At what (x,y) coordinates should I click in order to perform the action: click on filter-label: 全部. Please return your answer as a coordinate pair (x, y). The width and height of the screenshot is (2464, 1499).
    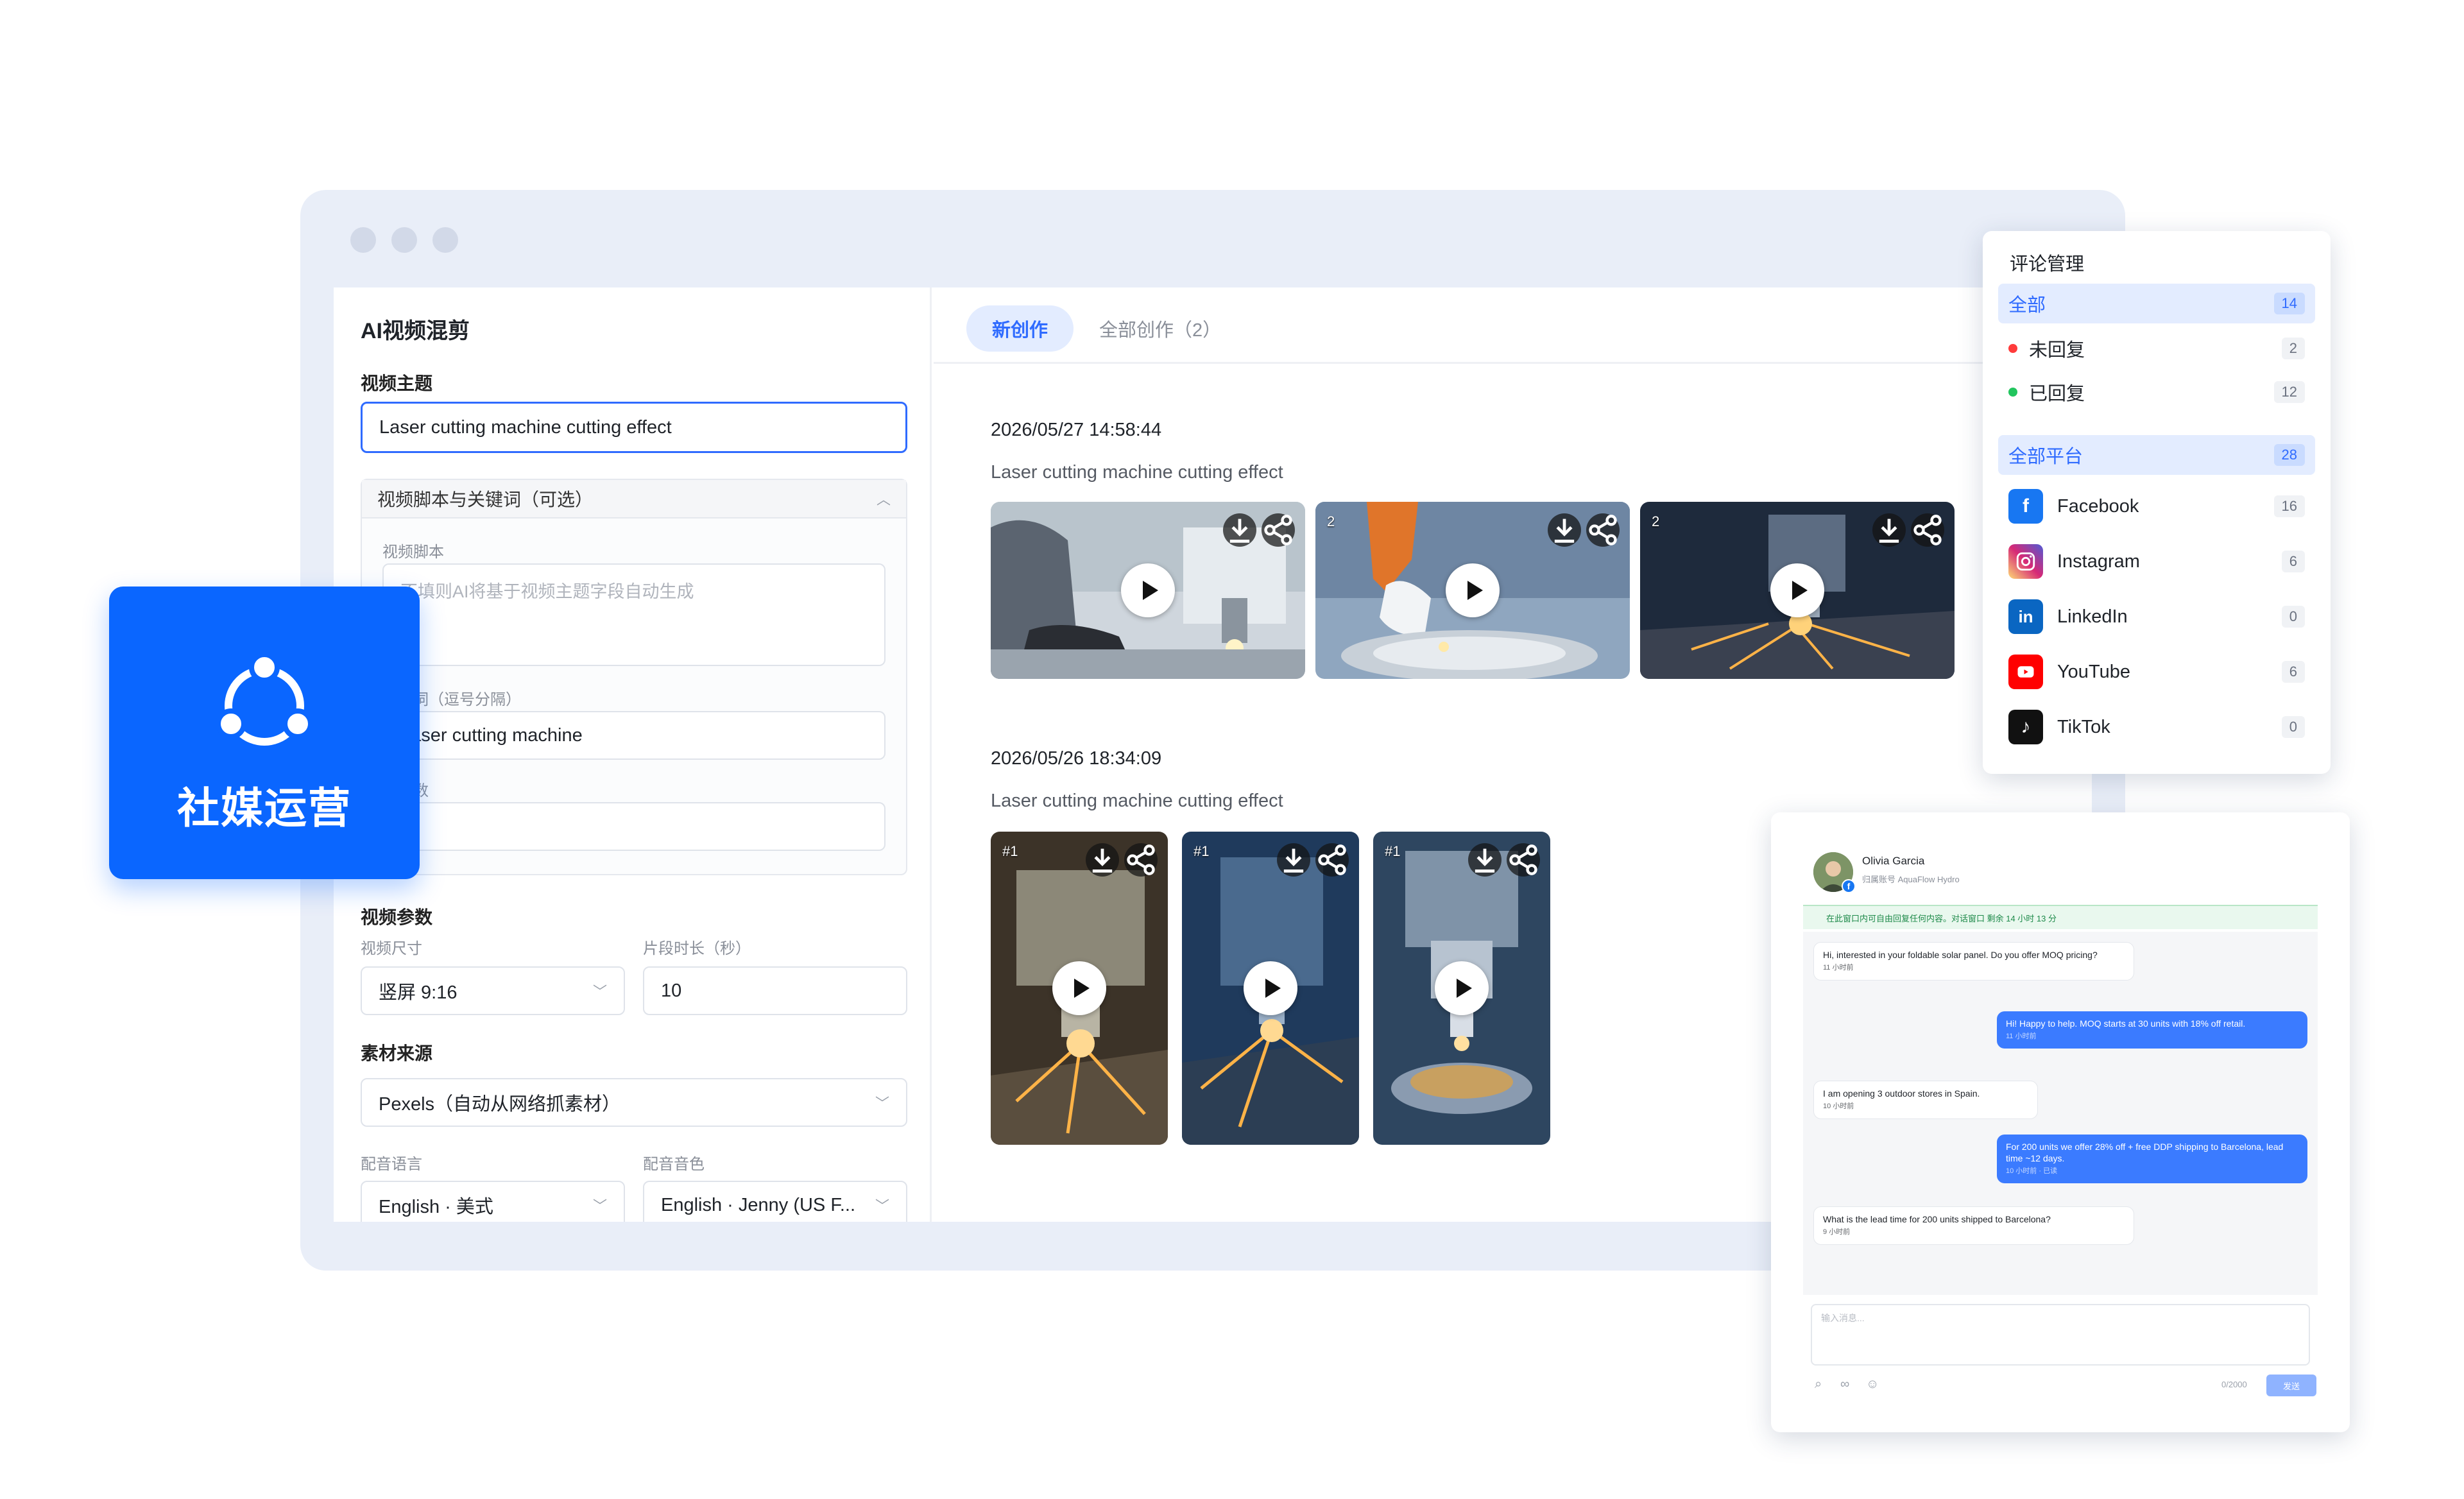
    Looking at the image, I should click on (2027, 305).